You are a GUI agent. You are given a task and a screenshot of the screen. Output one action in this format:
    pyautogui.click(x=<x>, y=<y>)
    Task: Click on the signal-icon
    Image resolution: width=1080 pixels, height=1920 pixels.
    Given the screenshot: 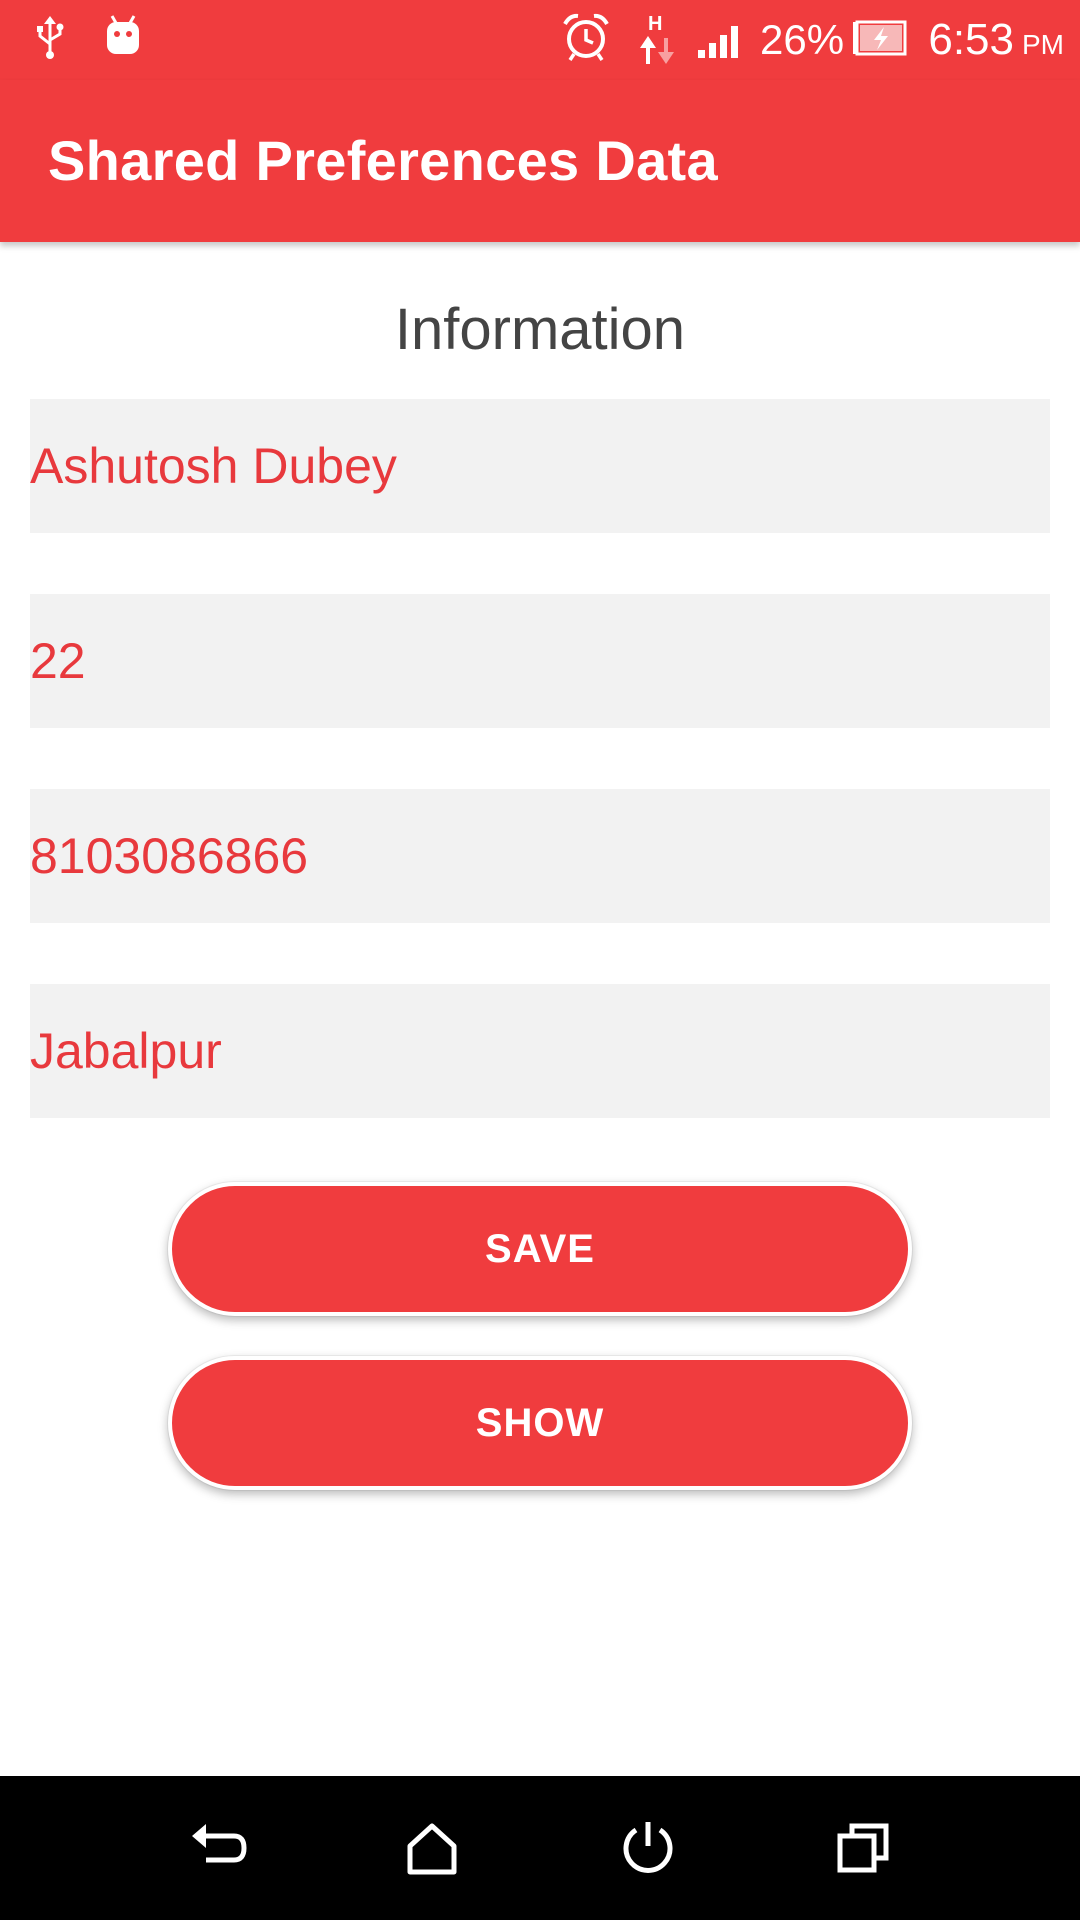 What is the action you would take?
    pyautogui.click(x=718, y=42)
    